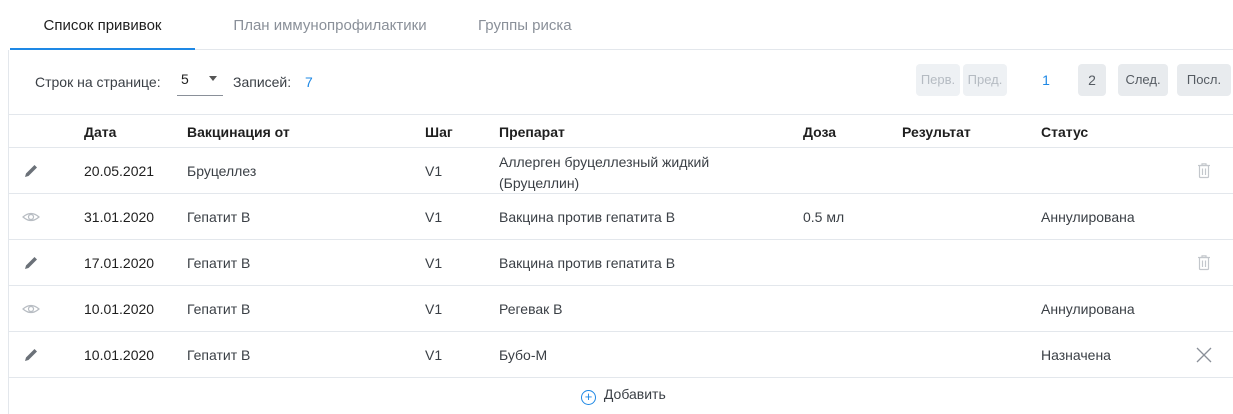 The height and width of the screenshot is (414, 1233). I want to click on page-1-button: 1, so click(1046, 80).